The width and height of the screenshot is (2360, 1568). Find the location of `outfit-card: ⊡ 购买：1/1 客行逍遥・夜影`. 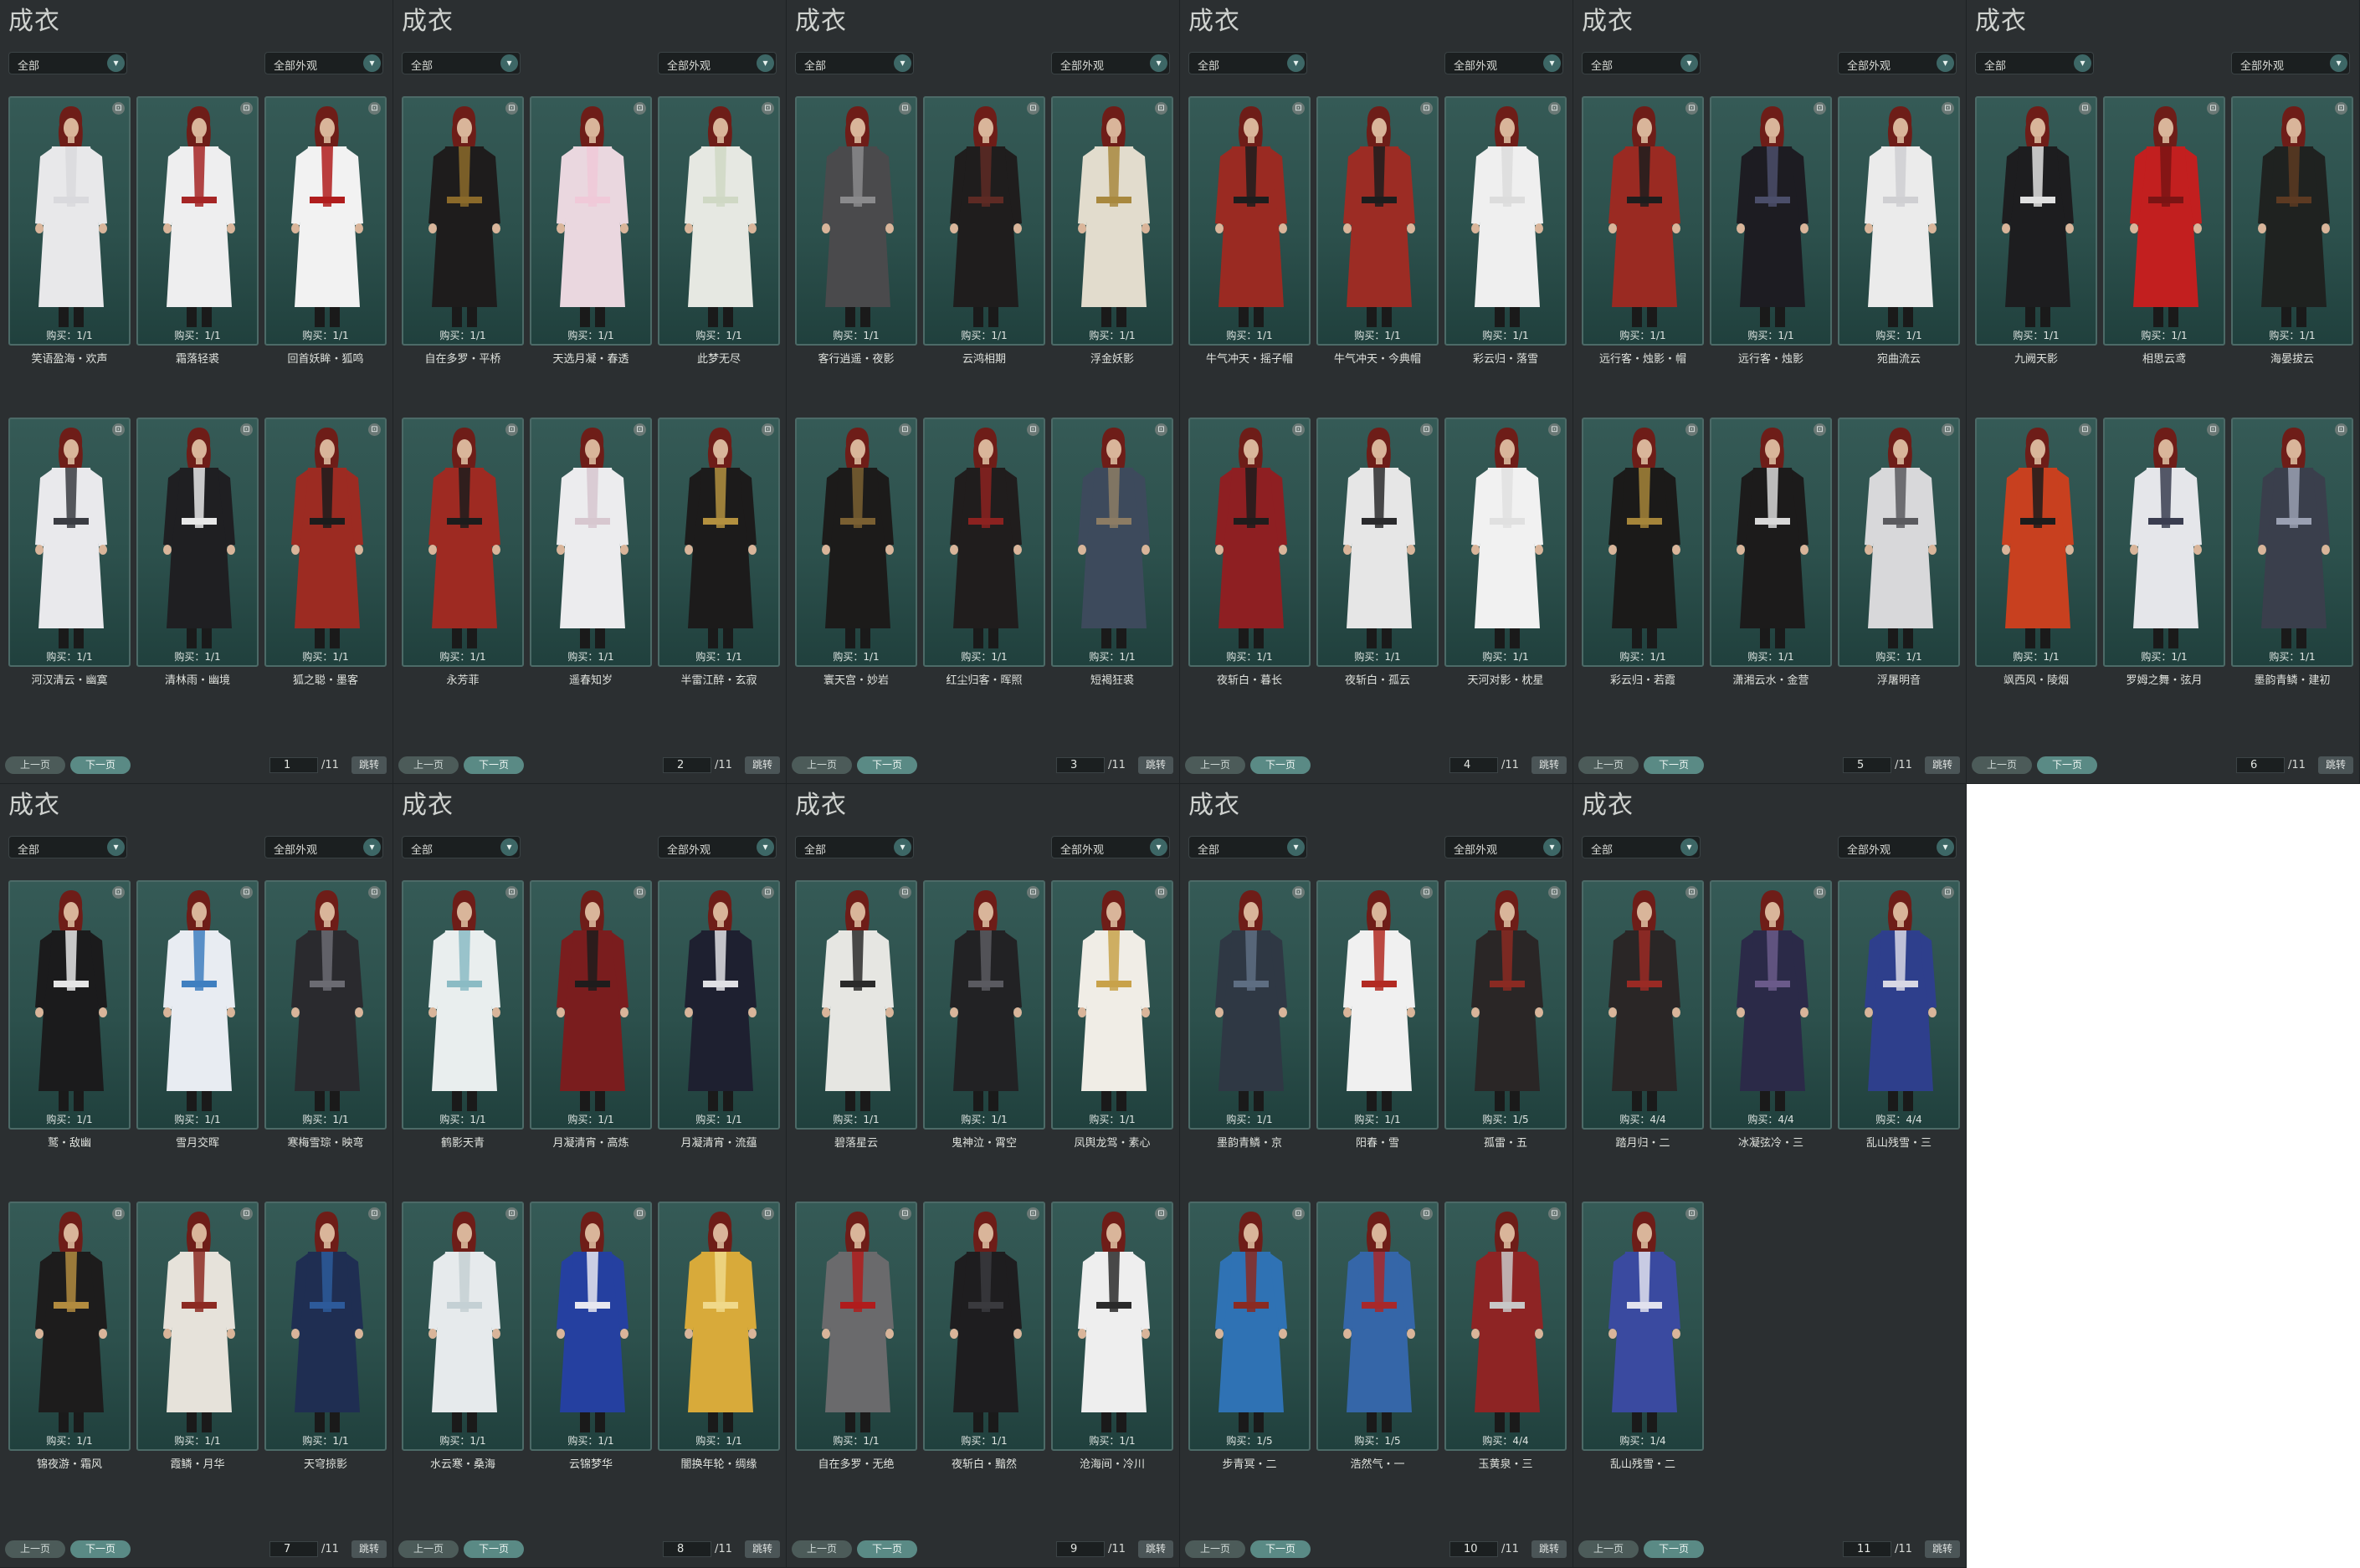

outfit-card: ⊡ 购买：1/1 客行逍遥・夜影 is located at coordinates (856, 231).